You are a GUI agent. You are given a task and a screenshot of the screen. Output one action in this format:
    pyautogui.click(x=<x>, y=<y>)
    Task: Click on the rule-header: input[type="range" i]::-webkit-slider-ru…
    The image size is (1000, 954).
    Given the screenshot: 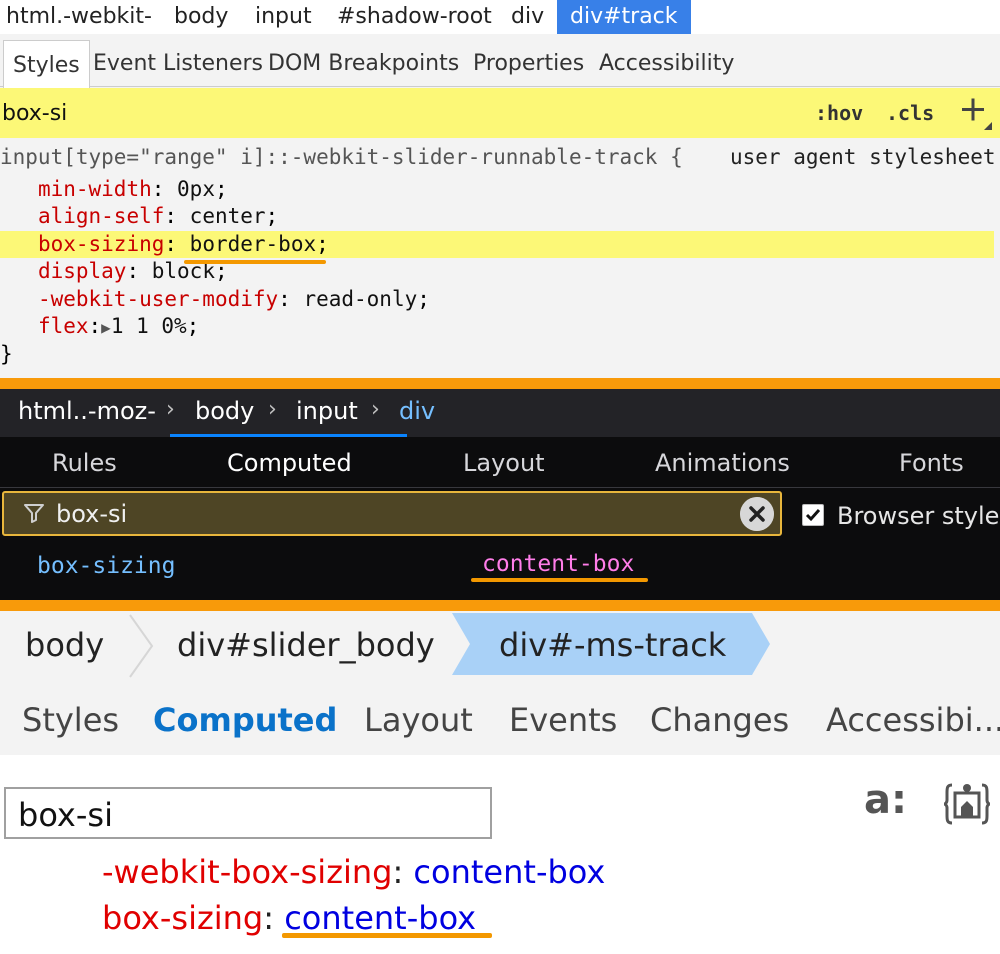 What is the action you would take?
    pyautogui.click(x=500, y=157)
    